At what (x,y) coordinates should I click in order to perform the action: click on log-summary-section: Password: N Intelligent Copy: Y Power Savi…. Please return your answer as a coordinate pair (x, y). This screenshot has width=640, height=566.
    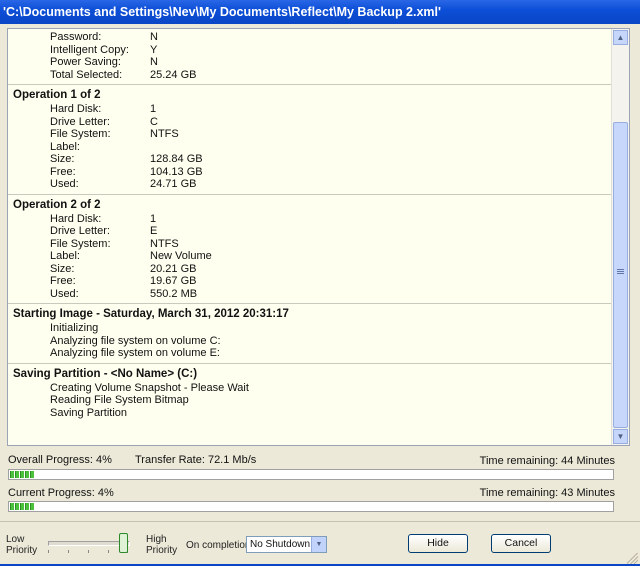
    Looking at the image, I should click on (310, 57).